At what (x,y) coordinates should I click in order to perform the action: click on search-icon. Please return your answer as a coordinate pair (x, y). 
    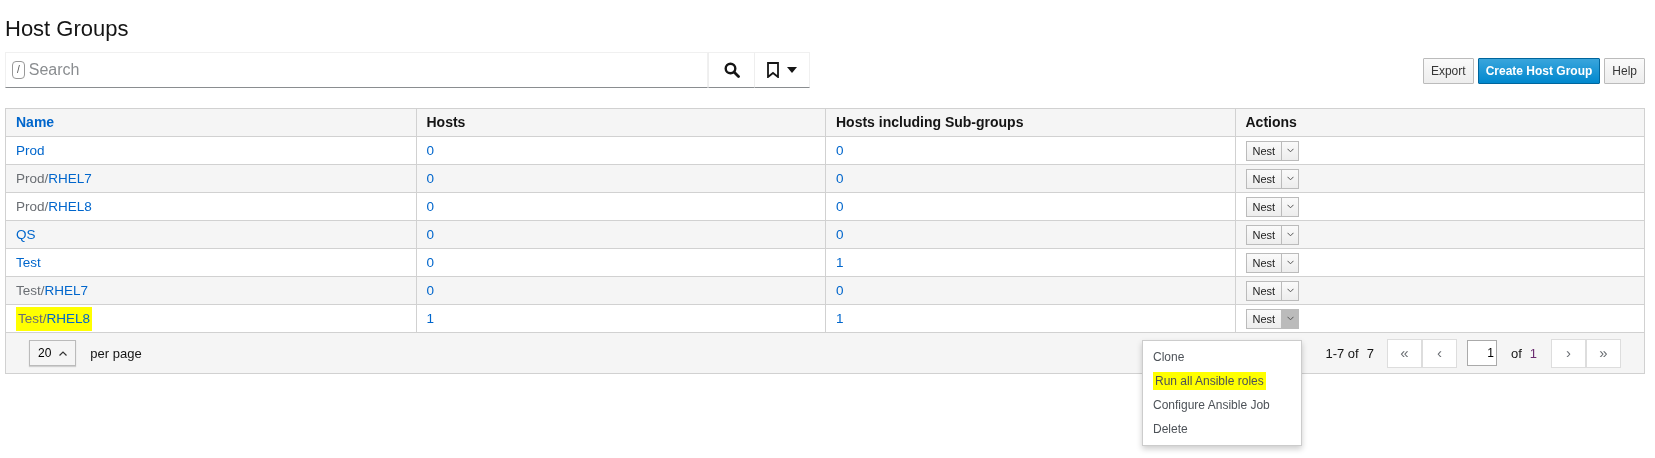
    Looking at the image, I should click on (731, 70).